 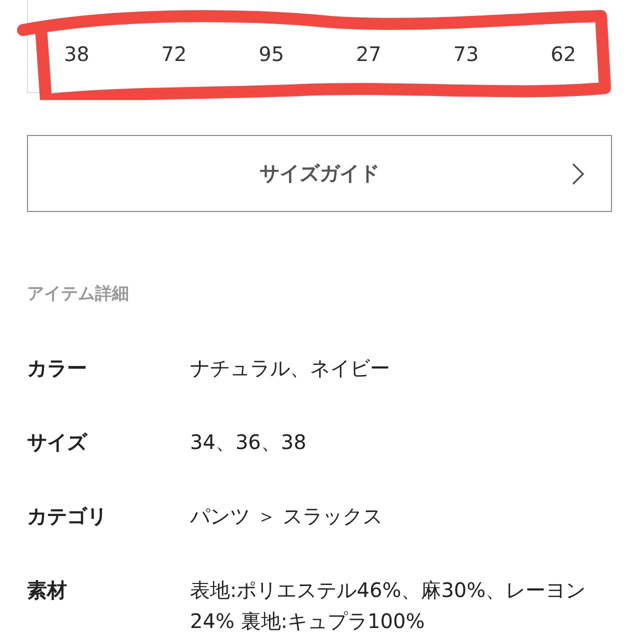 What do you see at coordinates (76, 54) in the screenshot?
I see `table-cell-text: 38` at bounding box center [76, 54].